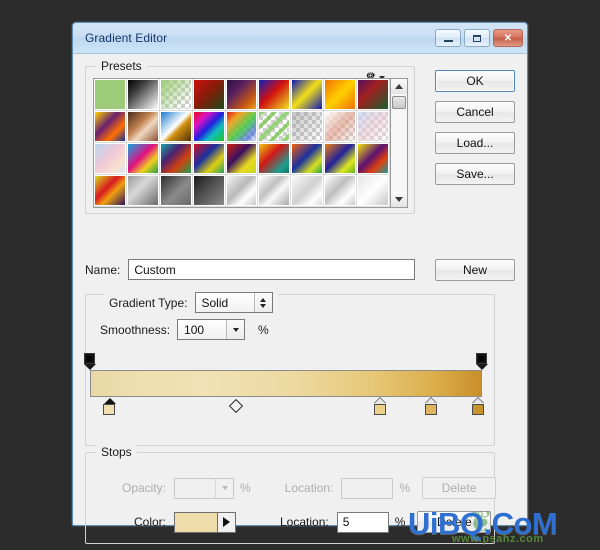  Describe the element at coordinates (448, 38) in the screenshot. I see `minimize-icon` at that location.